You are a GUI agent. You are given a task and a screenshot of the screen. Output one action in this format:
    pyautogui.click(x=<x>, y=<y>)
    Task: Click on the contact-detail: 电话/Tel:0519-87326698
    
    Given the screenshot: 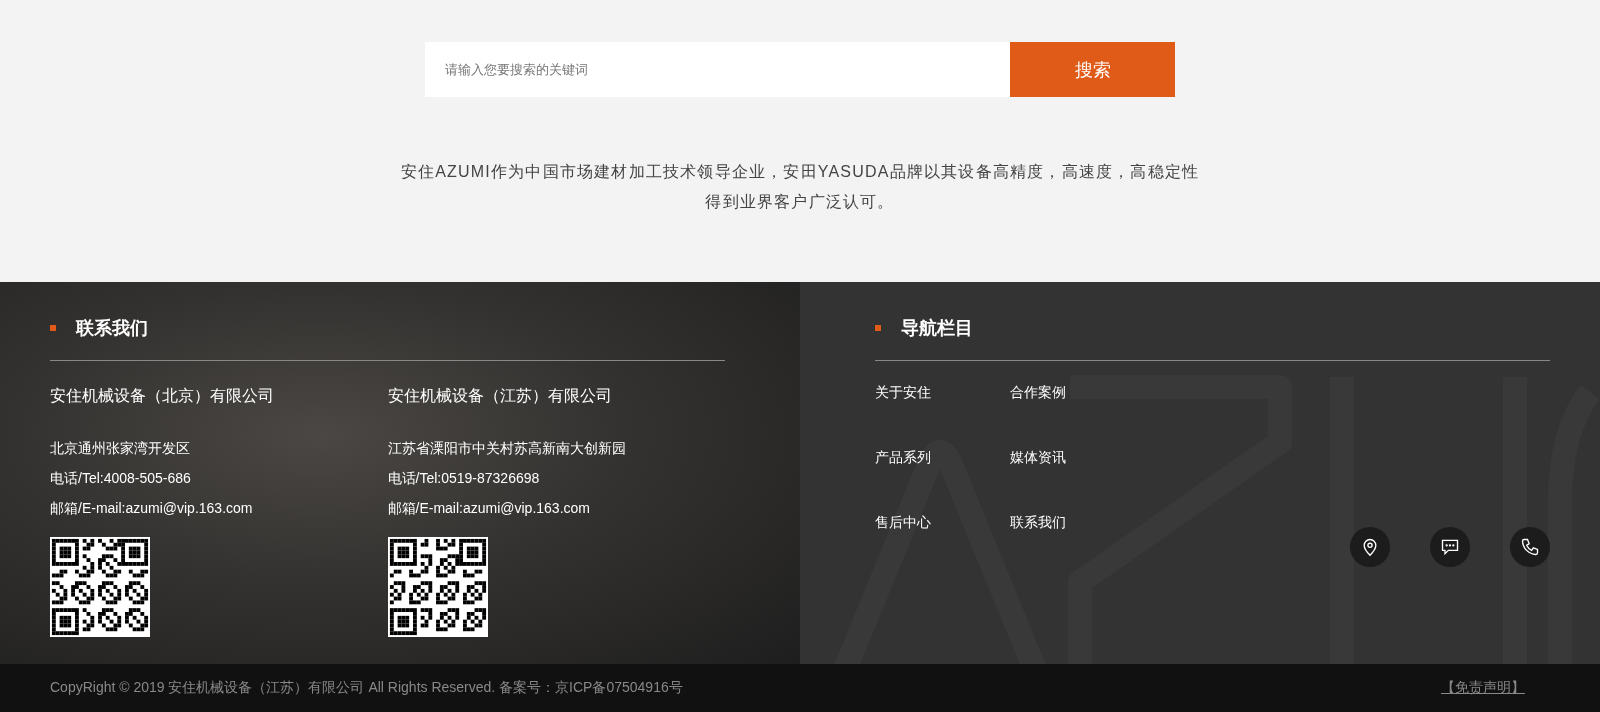 What is the action you would take?
    pyautogui.click(x=464, y=478)
    